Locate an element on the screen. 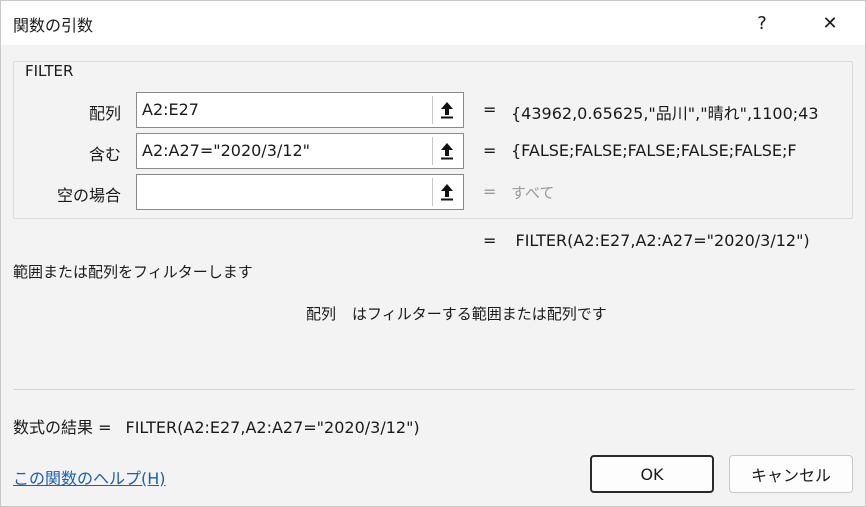 This screenshot has height=507, width=866. argument-result: {FALSE;FALSE;FALSE;FALSE;FALSE;F is located at coordinates (654, 150).